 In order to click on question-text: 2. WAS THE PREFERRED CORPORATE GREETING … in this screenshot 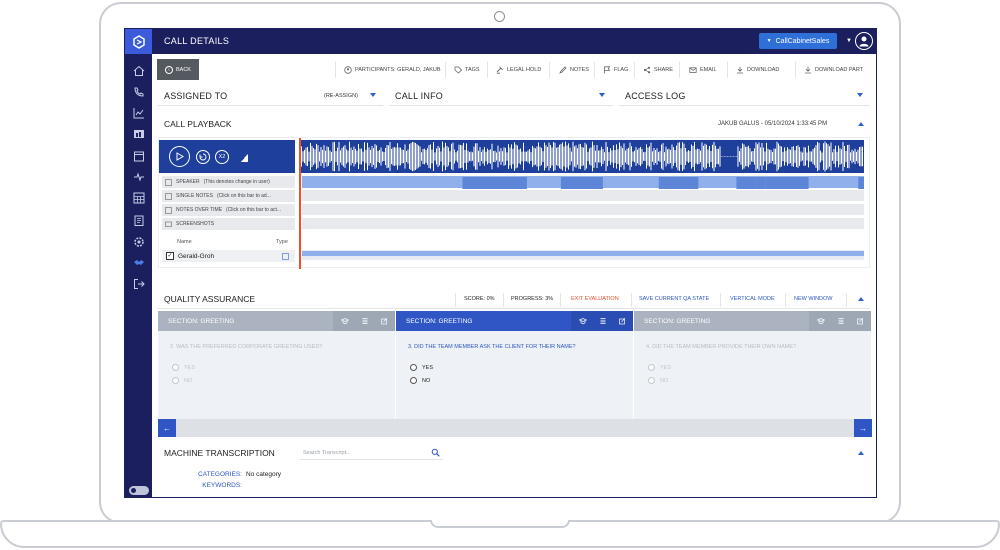, I will do `click(246, 347)`.